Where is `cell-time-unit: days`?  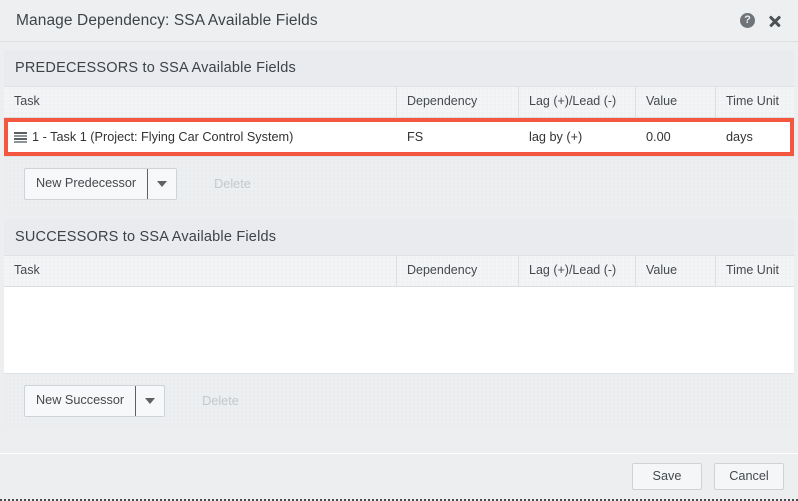
cell-time-unit: days is located at coordinates (755, 137).